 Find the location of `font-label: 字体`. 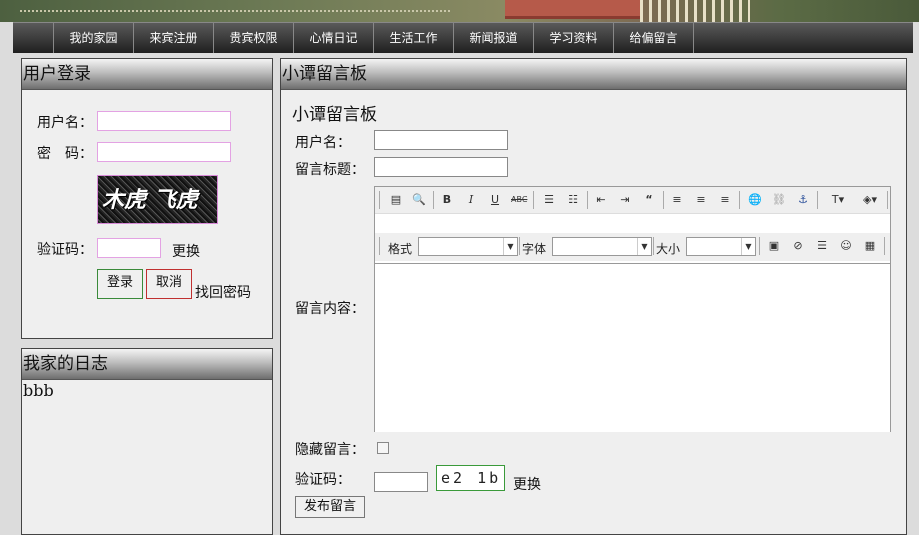

font-label: 字体 is located at coordinates (534, 249).